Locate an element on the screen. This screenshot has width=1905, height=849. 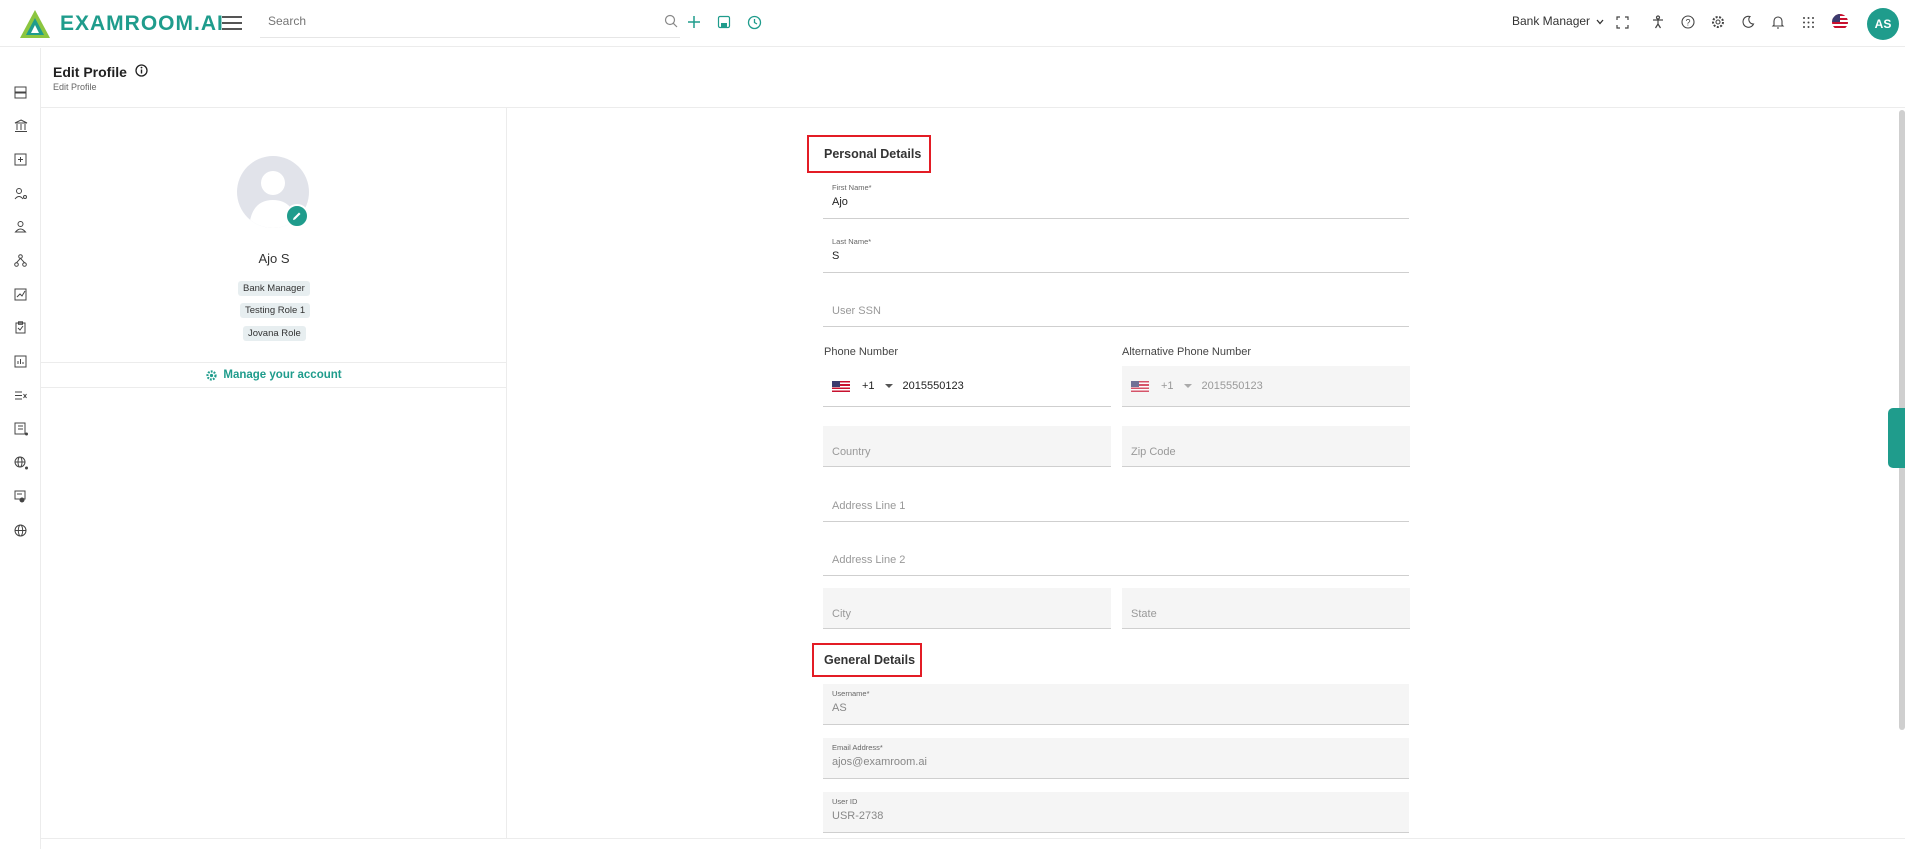
field-value: USR-2738 is located at coordinates (858, 816).